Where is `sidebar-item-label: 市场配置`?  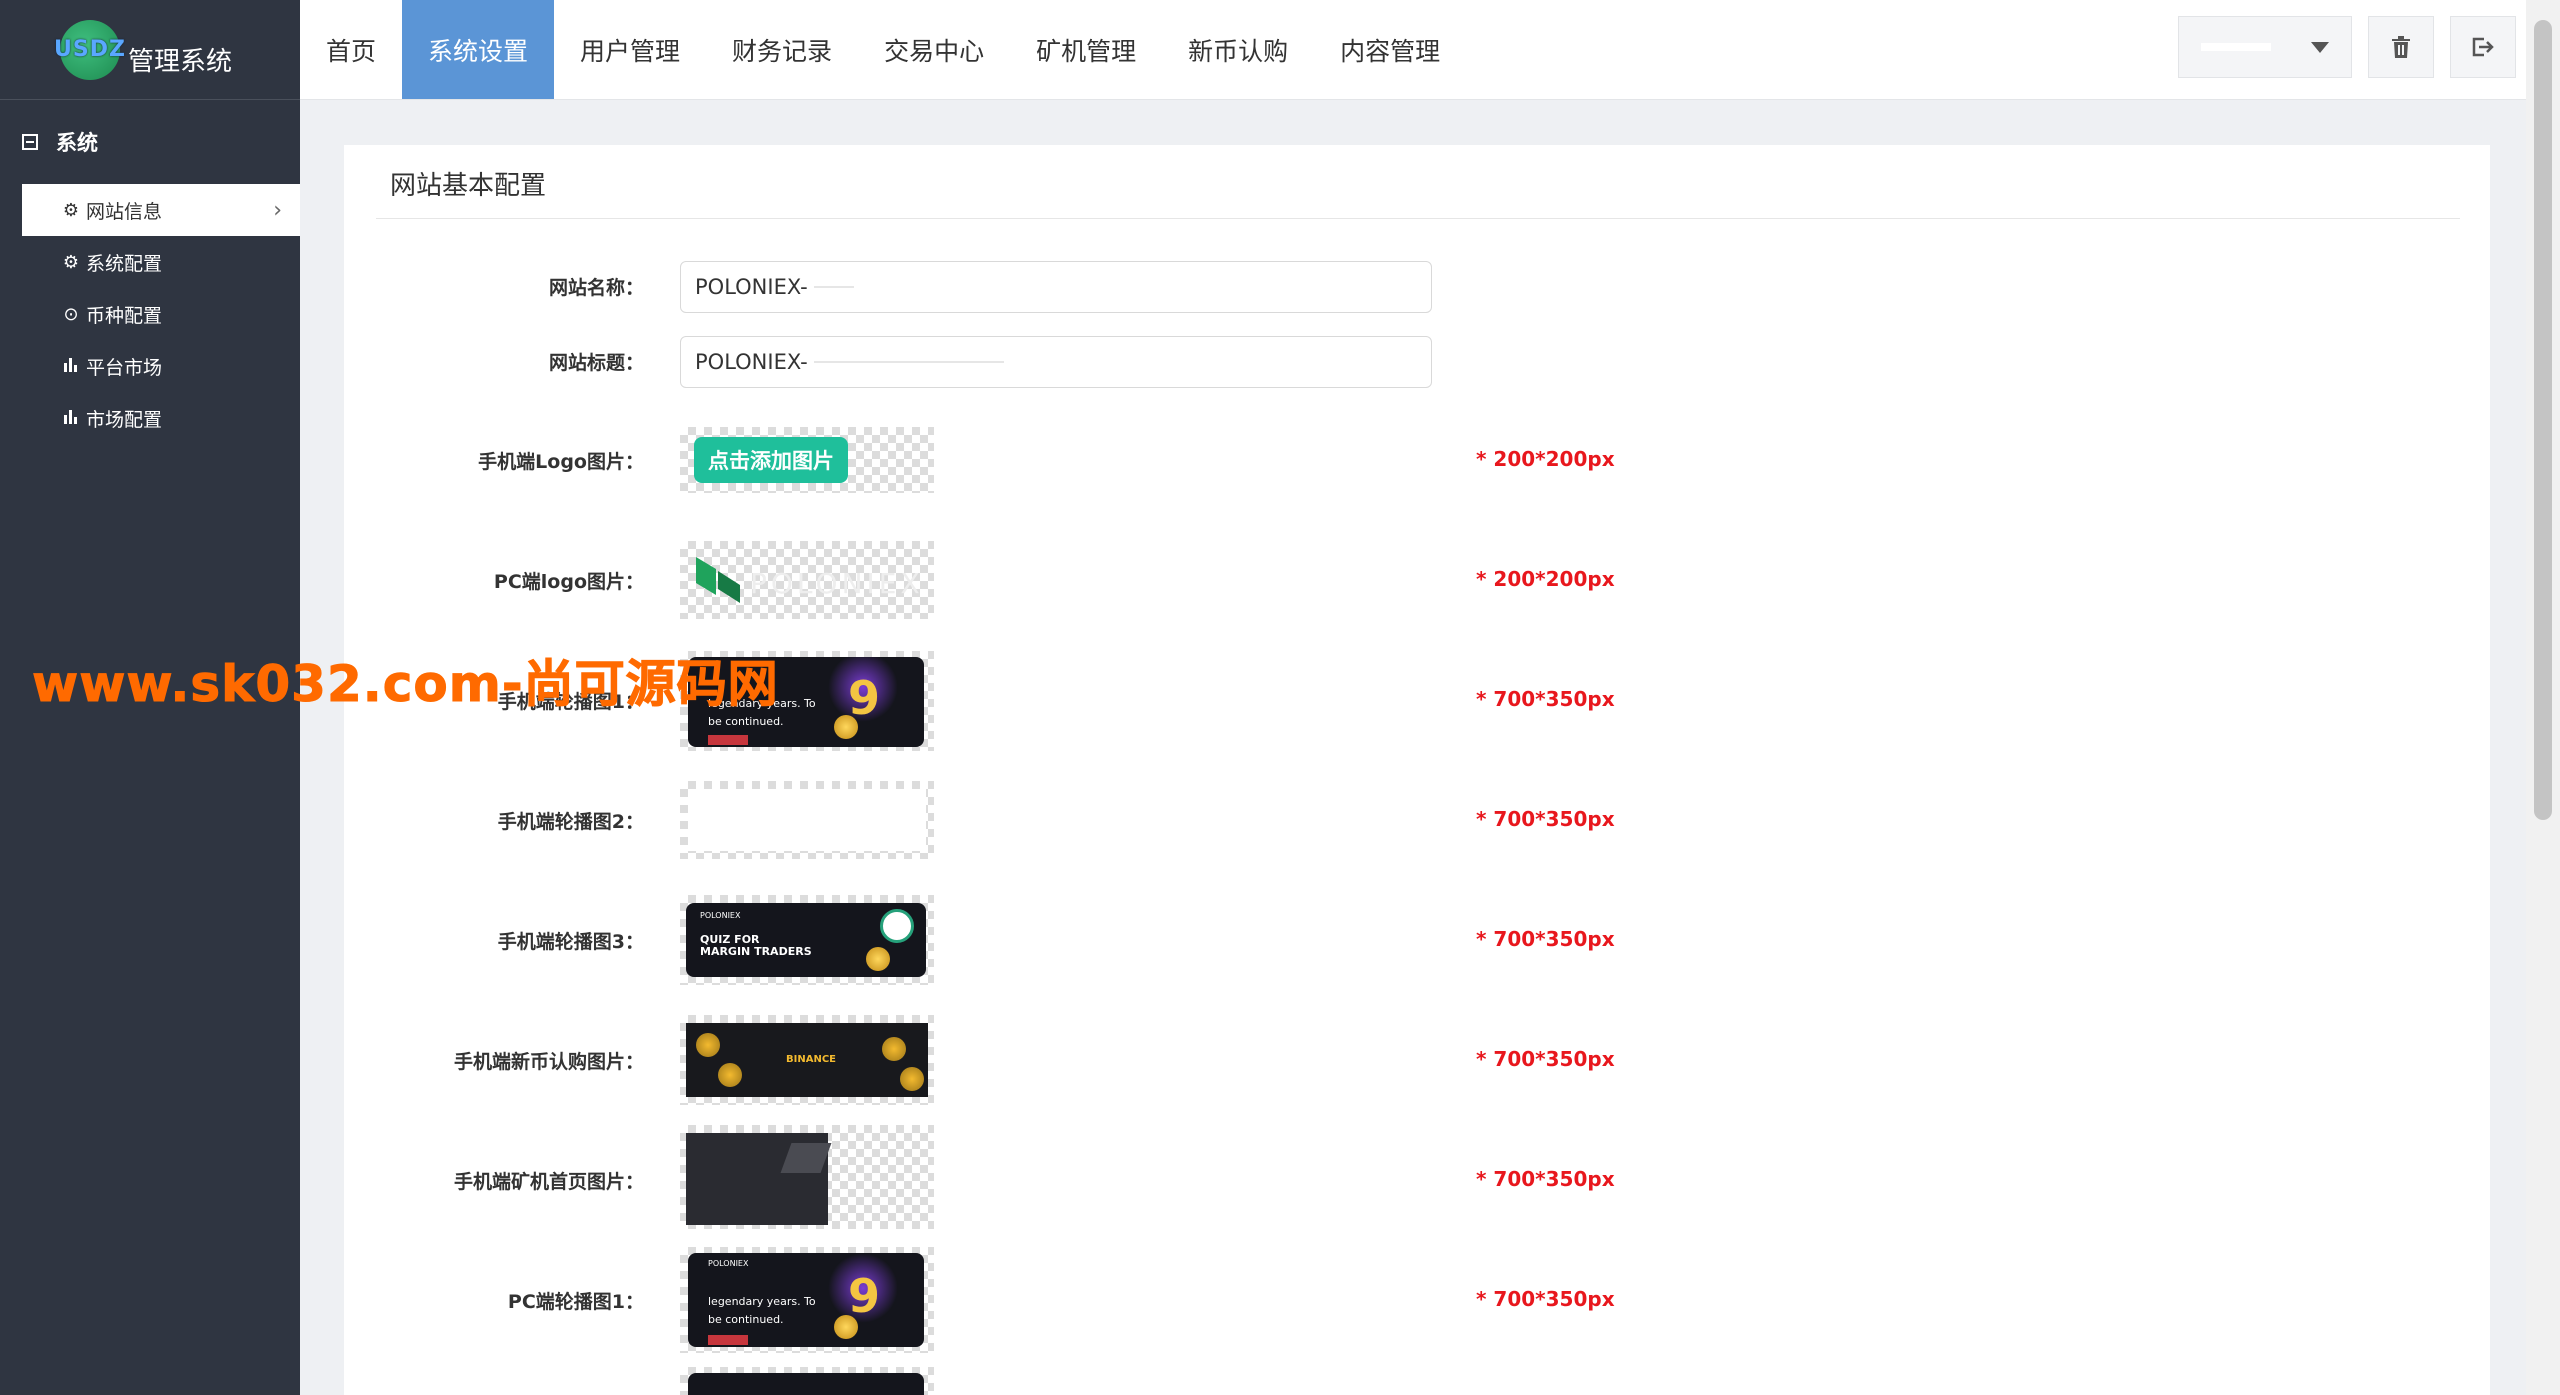 sidebar-item-label: 市场配置 is located at coordinates (124, 419).